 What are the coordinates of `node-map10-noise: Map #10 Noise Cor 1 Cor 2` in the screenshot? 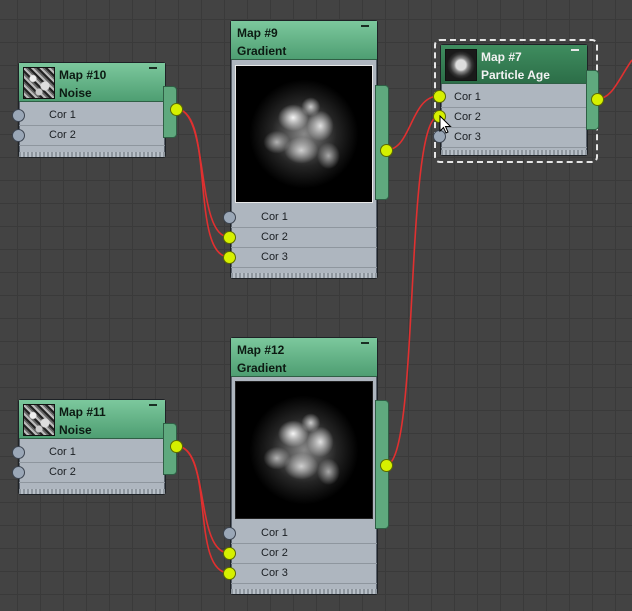 It's located at (92, 110).